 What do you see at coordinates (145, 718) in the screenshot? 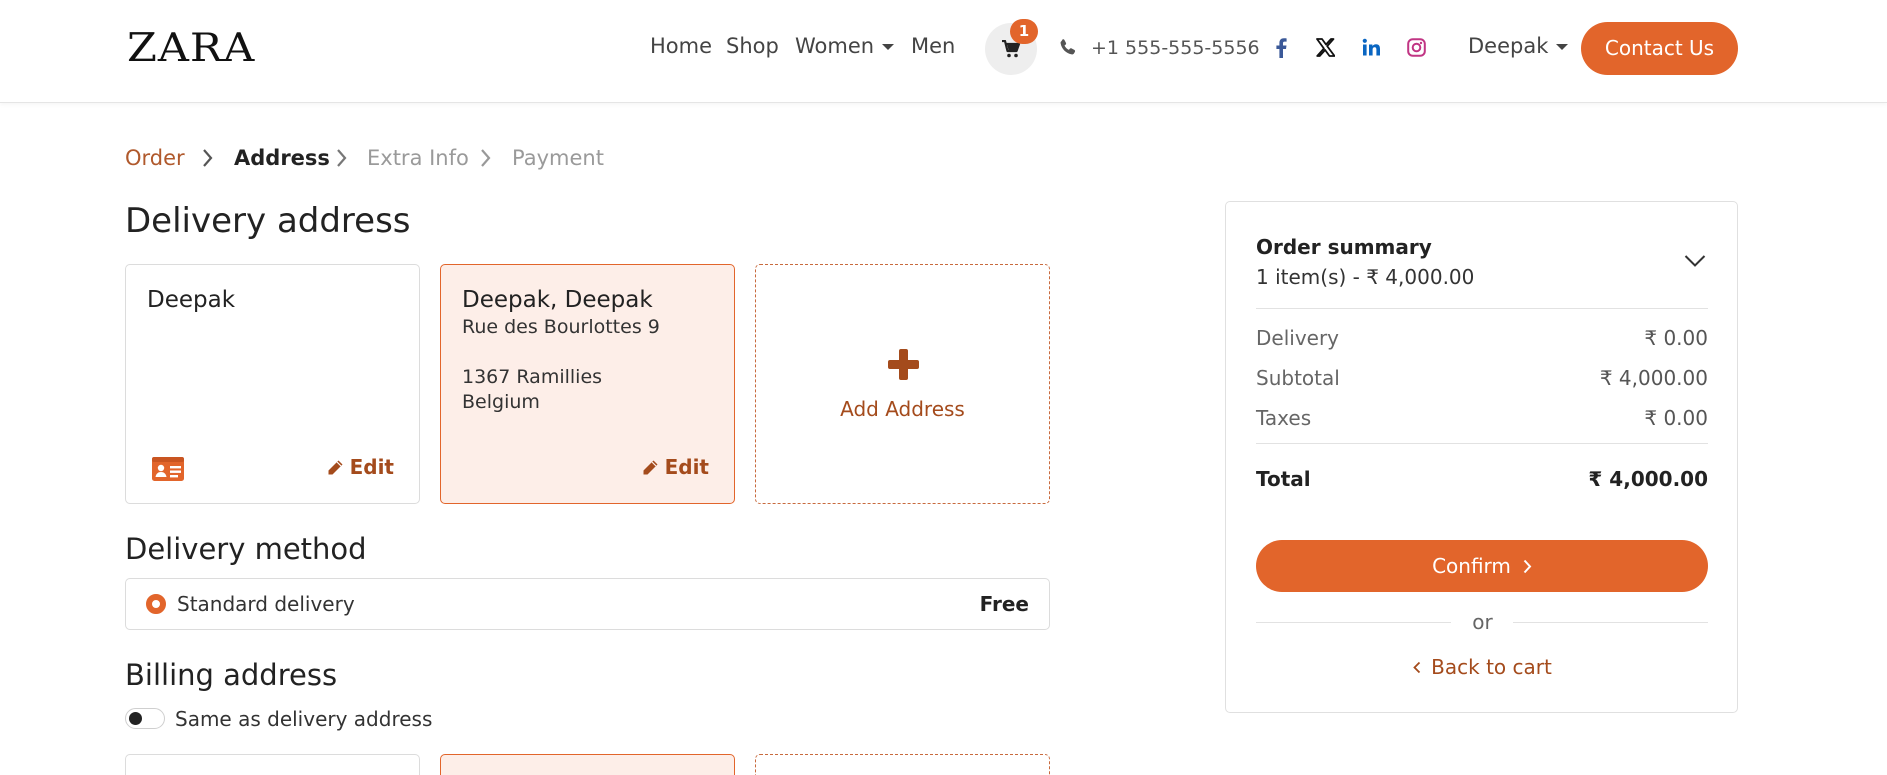
I see `same-as-delivery-toggle` at bounding box center [145, 718].